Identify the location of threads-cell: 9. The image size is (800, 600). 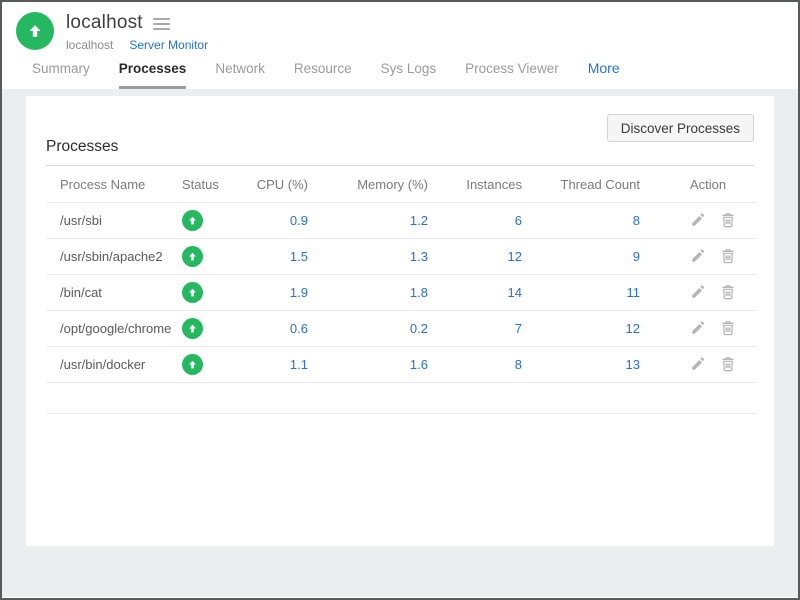
(587, 256).